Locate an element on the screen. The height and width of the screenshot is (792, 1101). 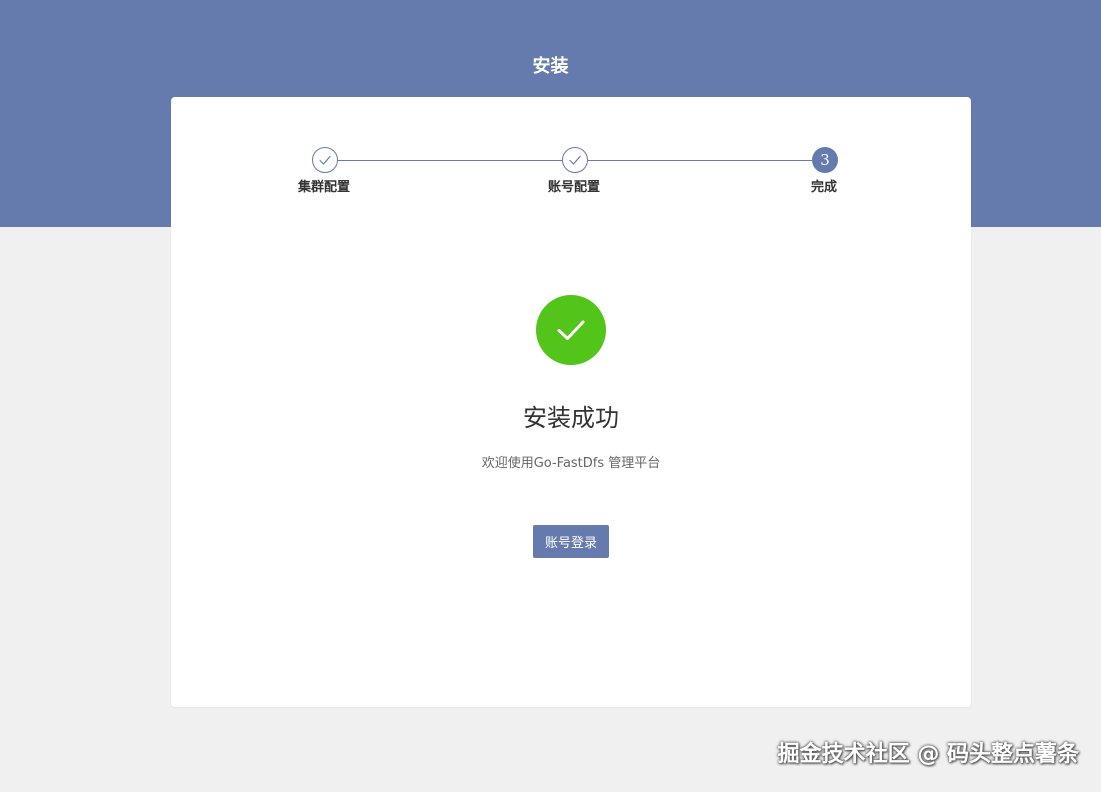
step-1-label: 集群配置 is located at coordinates (323, 187).